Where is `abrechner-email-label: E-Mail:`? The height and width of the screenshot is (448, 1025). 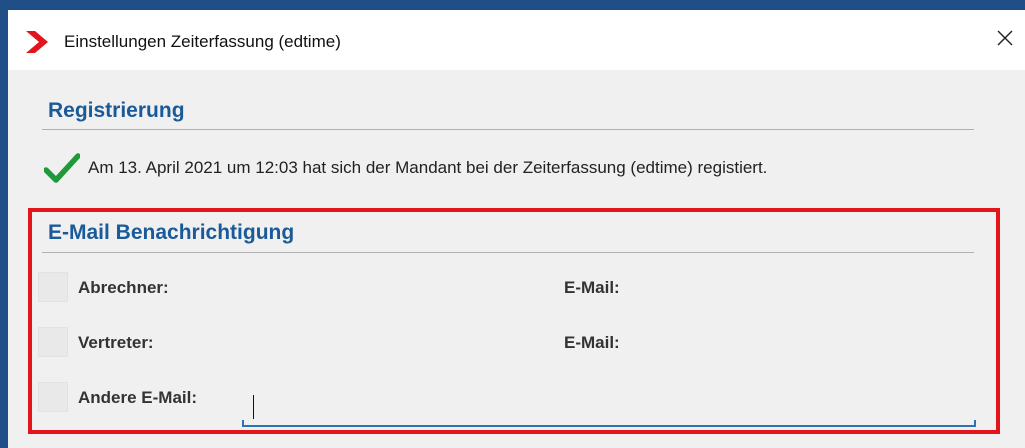 abrechner-email-label: E-Mail: is located at coordinates (592, 287).